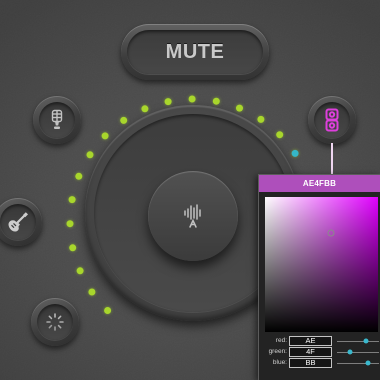 This screenshot has width=380, height=380. I want to click on guitar-input-button, so click(21, 222).